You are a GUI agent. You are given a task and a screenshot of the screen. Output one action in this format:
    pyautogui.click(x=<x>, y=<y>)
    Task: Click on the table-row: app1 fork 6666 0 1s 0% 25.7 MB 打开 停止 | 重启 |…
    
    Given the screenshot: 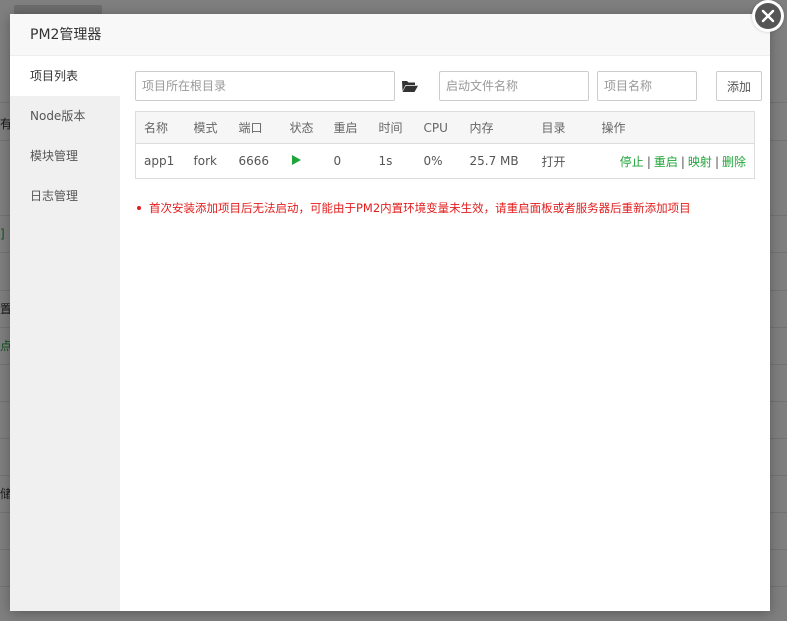 What is the action you would take?
    pyautogui.click(x=445, y=161)
    